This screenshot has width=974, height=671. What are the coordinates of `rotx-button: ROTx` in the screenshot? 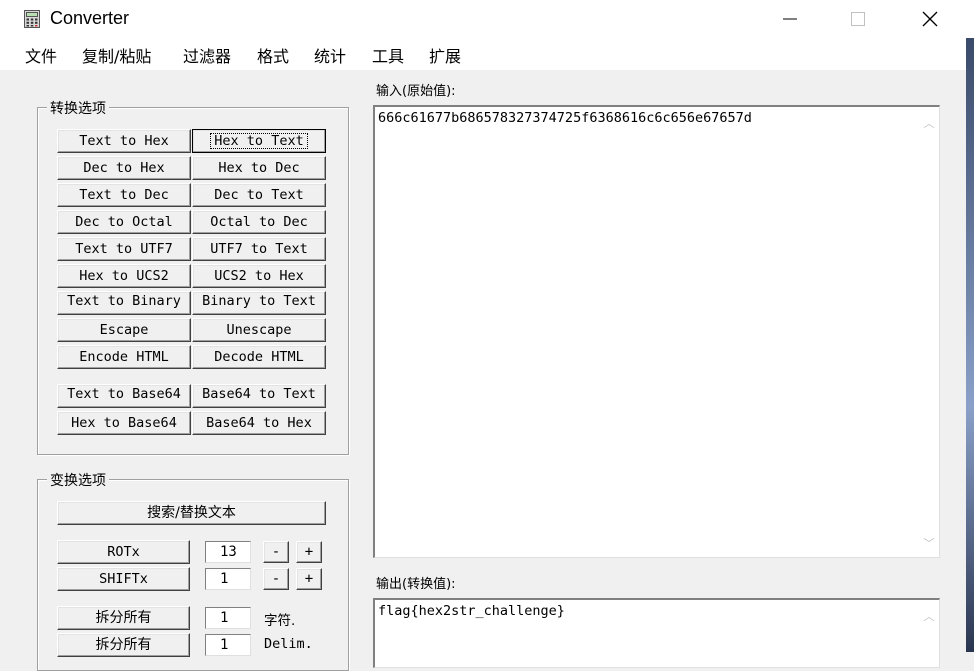 It's located at (123, 552).